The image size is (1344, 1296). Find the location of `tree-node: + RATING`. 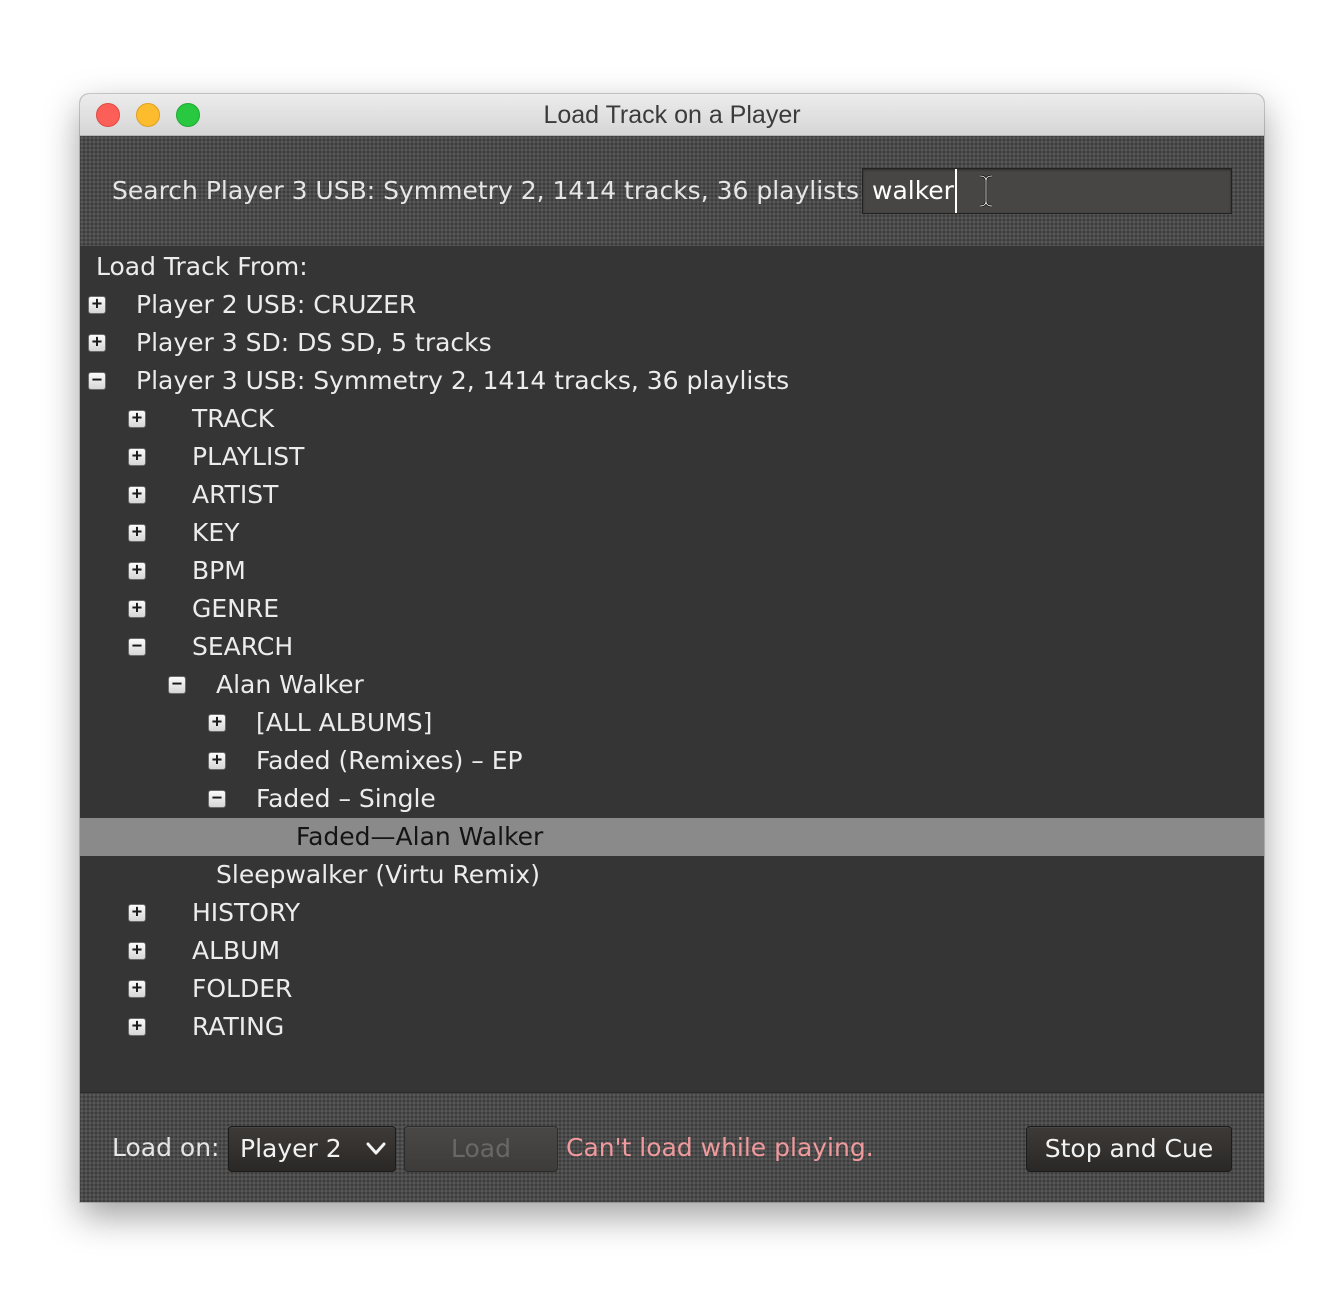

tree-node: + RATING is located at coordinates (672, 1027).